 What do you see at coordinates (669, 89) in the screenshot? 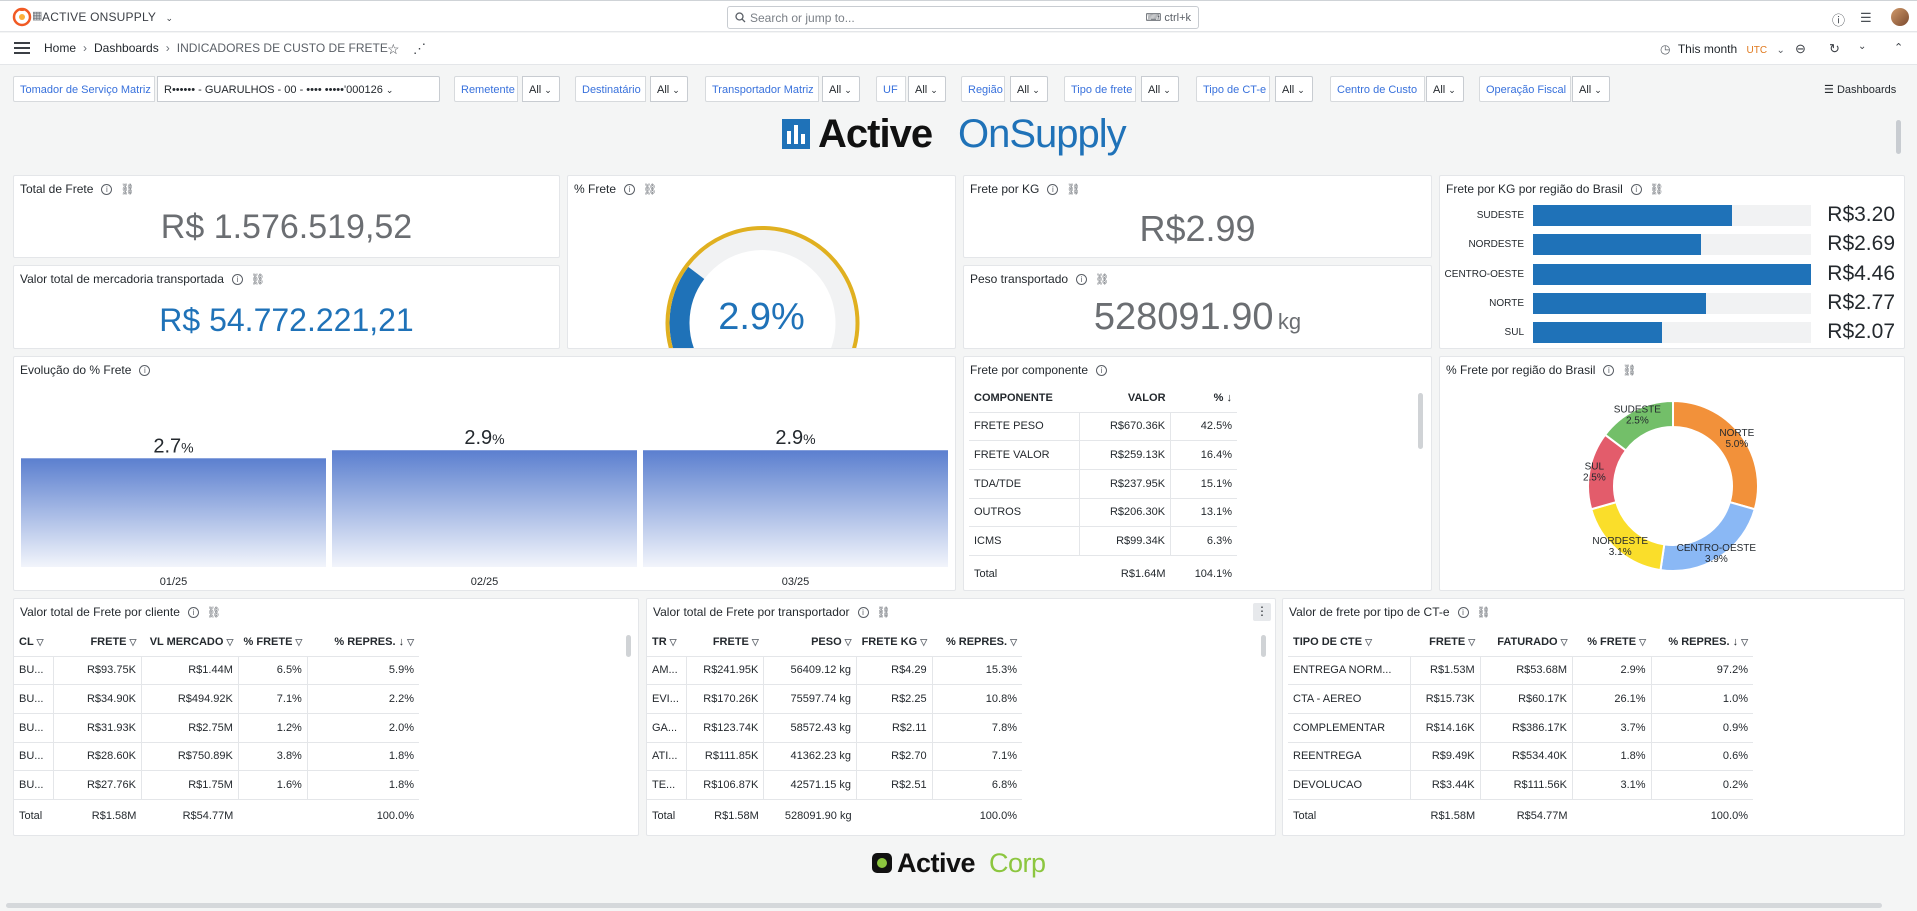
I see `var-select-destinatario: All ⌄` at bounding box center [669, 89].